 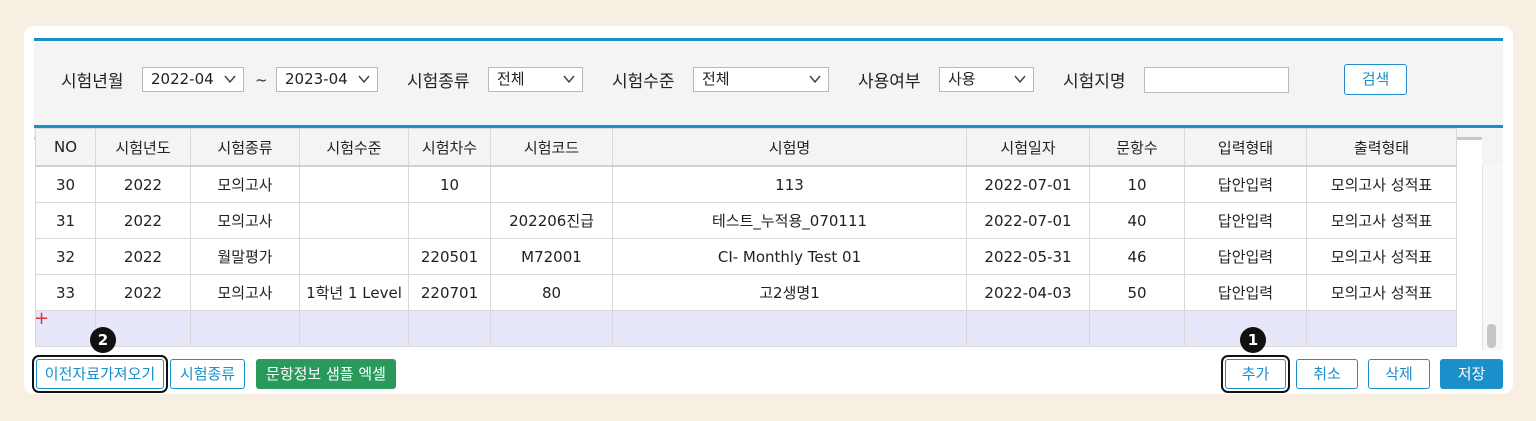 What do you see at coordinates (103, 340) in the screenshot?
I see `annotation-badge-2: 2` at bounding box center [103, 340].